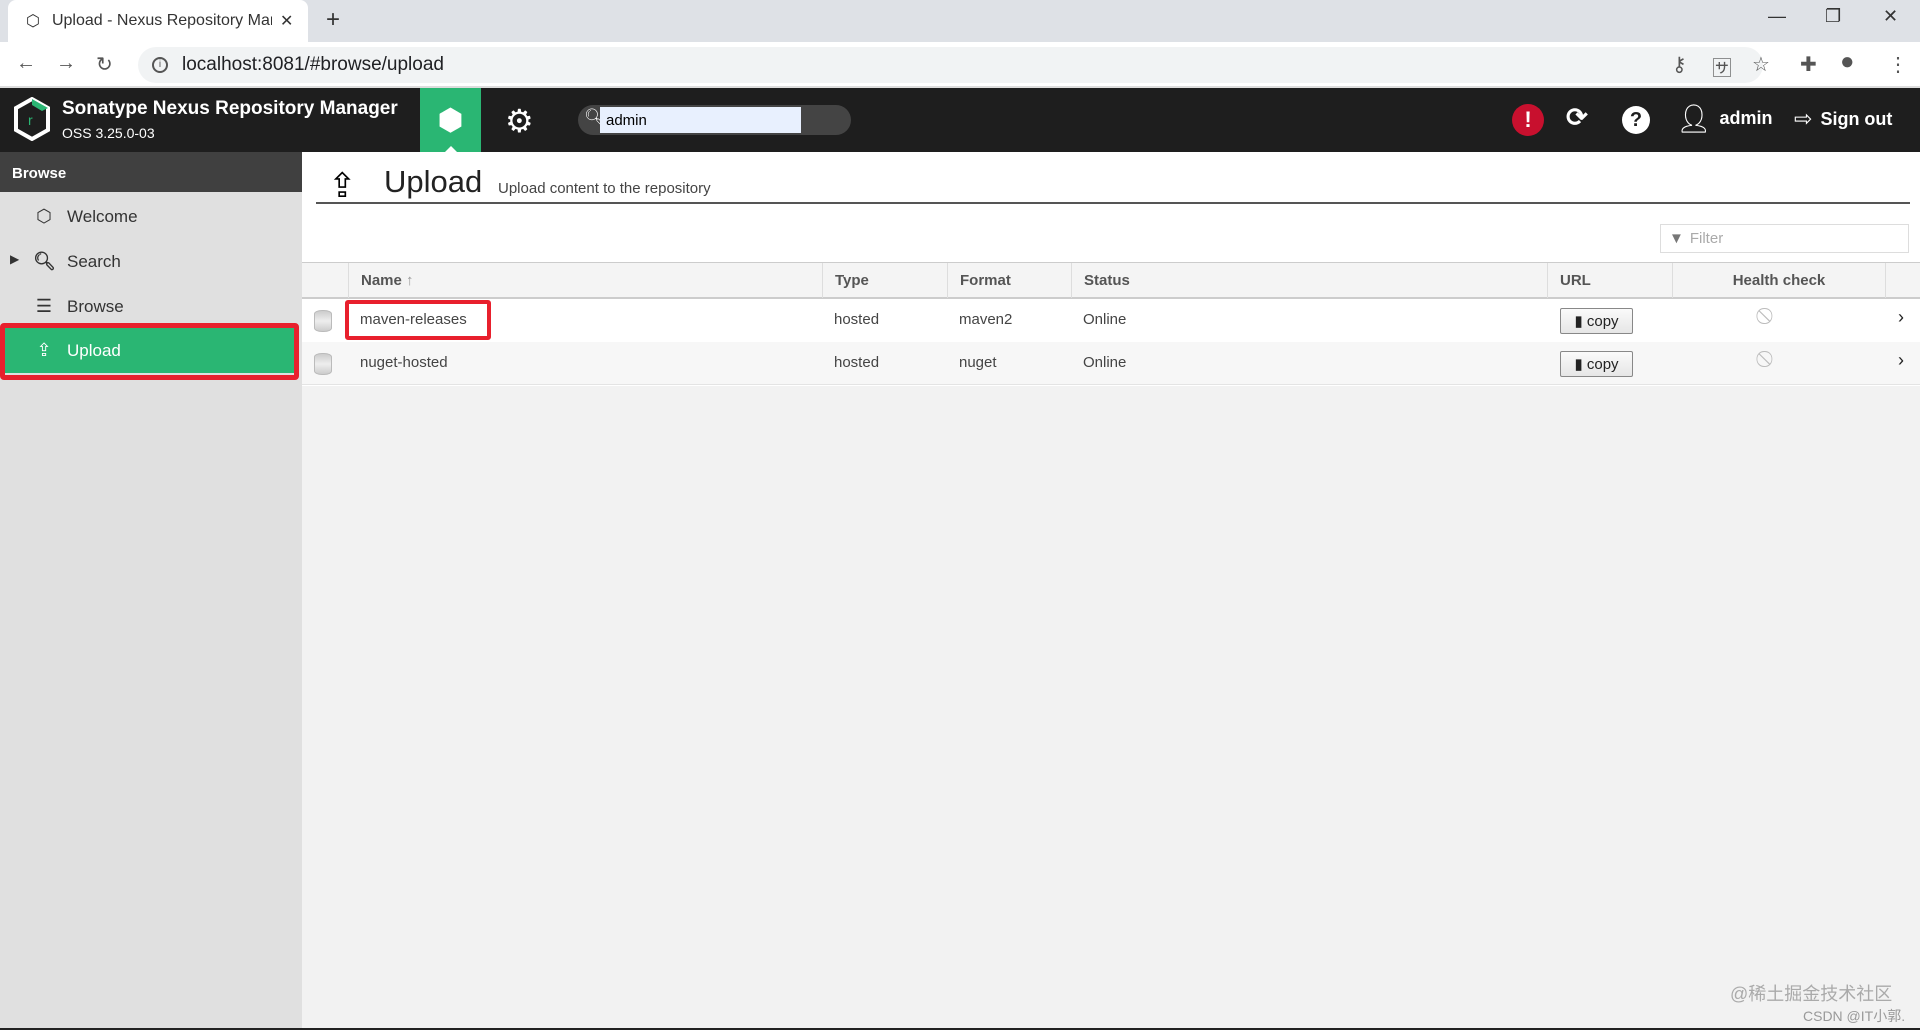 The image size is (1920, 1030). I want to click on sign-out-label: Sign out, so click(1856, 118).